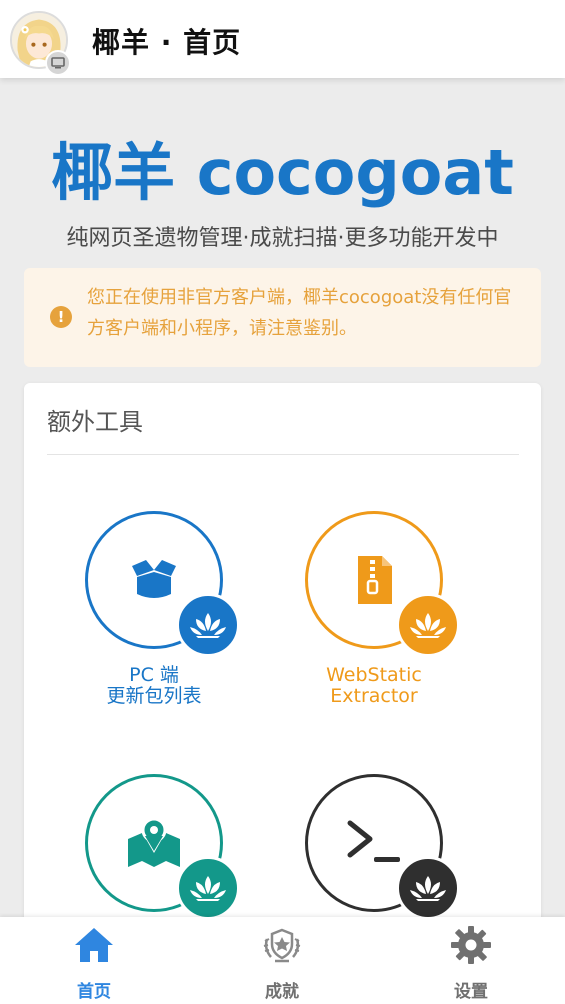 The width and height of the screenshot is (565, 1004). Describe the element at coordinates (282, 39) in the screenshot. I see `app-header: 椰羊 · 首页` at that location.